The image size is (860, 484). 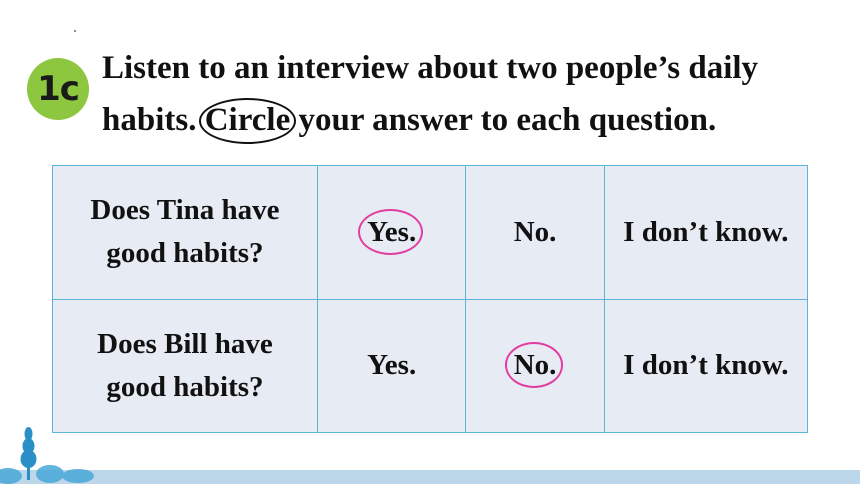 What do you see at coordinates (430, 455) in the screenshot?
I see `footer-decoration` at bounding box center [430, 455].